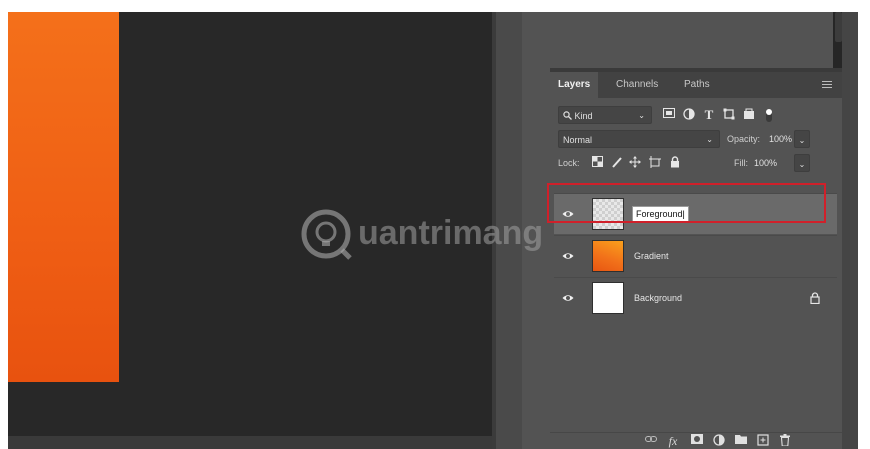 This screenshot has width=870, height=449. Describe the element at coordinates (709, 115) in the screenshot. I see `type-filter-icon: T` at that location.